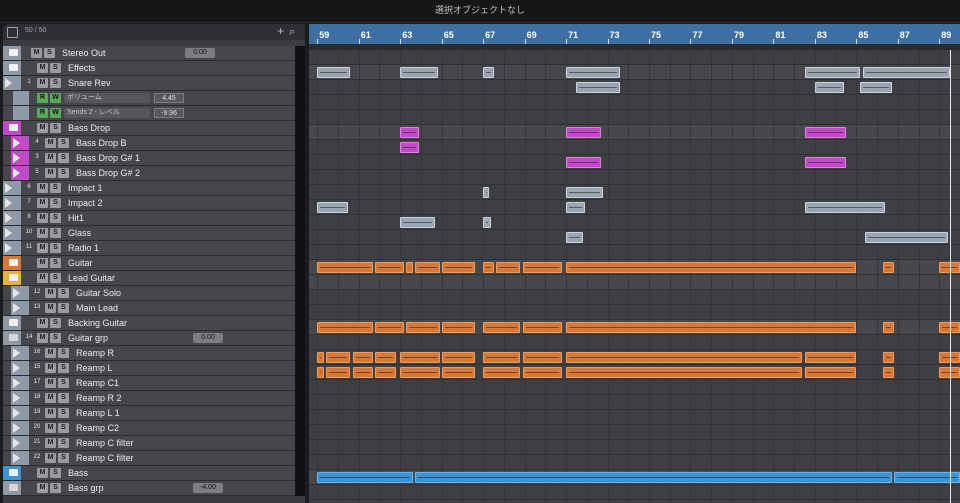 The width and height of the screenshot is (960, 503). What do you see at coordinates (78, 473) in the screenshot?
I see `track-name: Bass` at bounding box center [78, 473].